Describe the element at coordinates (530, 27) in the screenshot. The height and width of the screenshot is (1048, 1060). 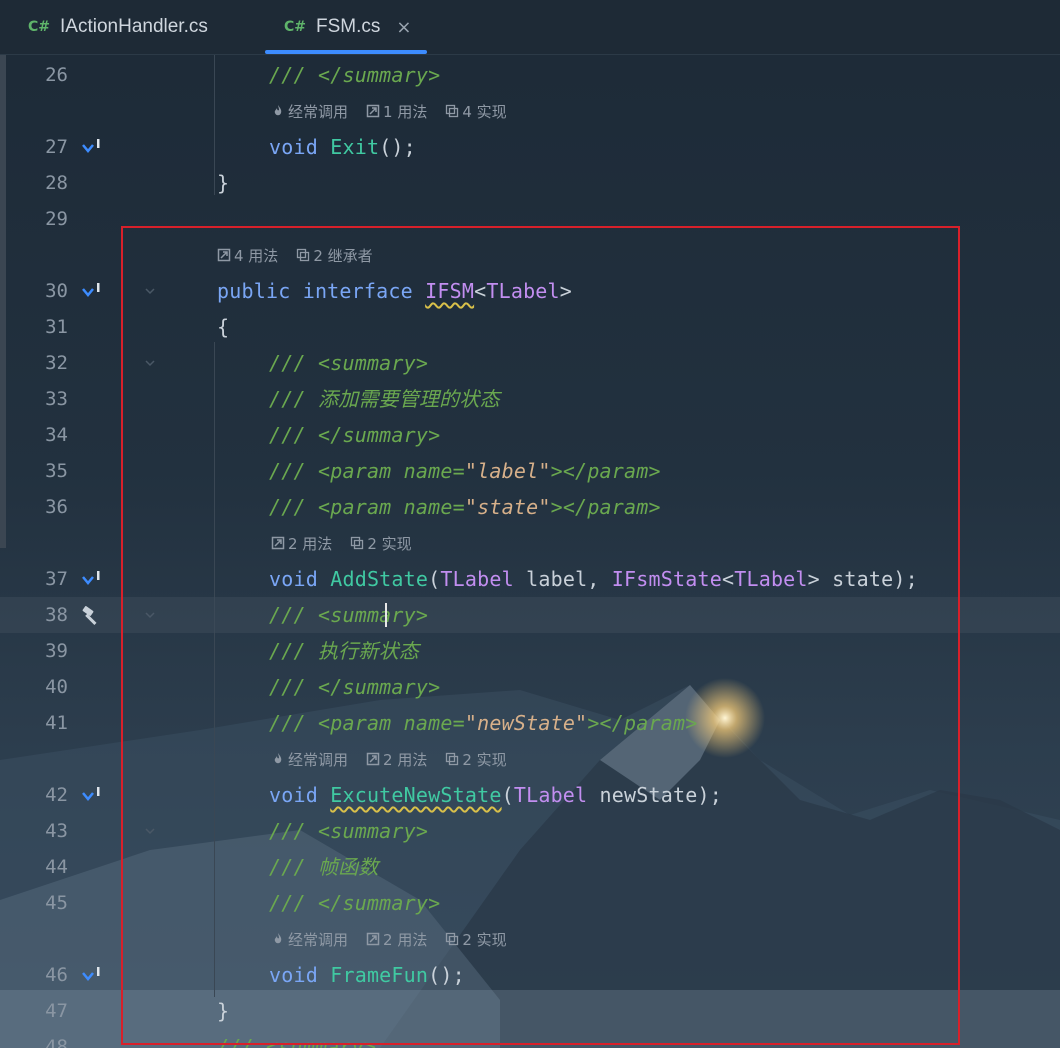
I see `editor-tab-bar: C# IActionHandler.cs C# FSM.cs ×` at that location.